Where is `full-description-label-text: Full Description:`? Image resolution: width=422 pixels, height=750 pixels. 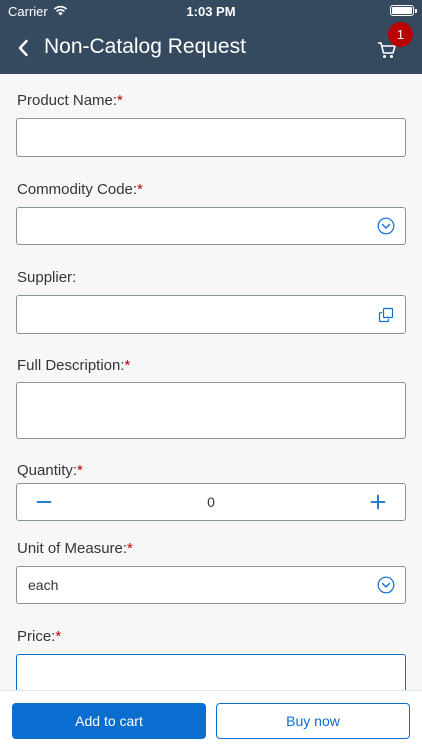 full-description-label-text: Full Description: is located at coordinates (71, 365).